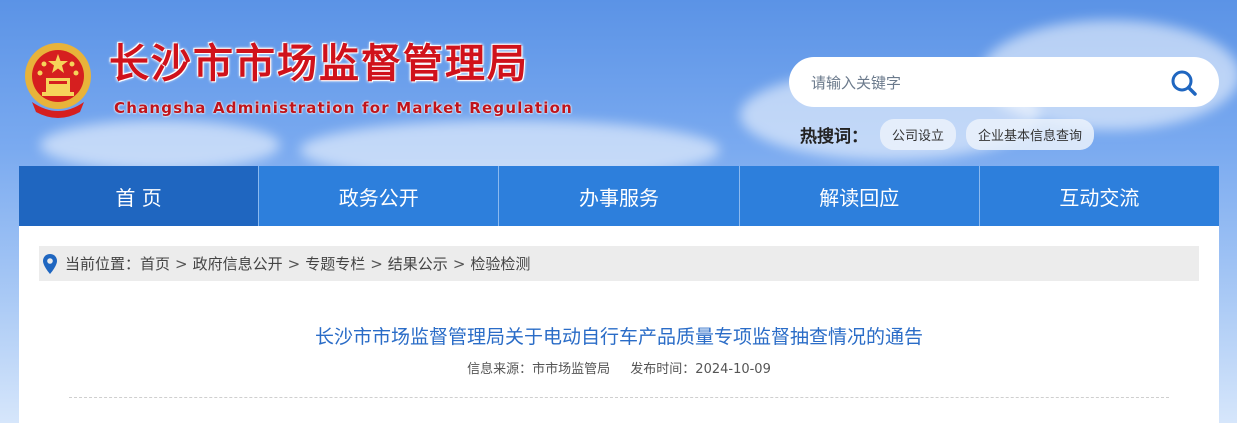 The height and width of the screenshot is (423, 1237). Describe the element at coordinates (500, 263) in the screenshot. I see `breadcrumb-inspection: 检验检测` at that location.